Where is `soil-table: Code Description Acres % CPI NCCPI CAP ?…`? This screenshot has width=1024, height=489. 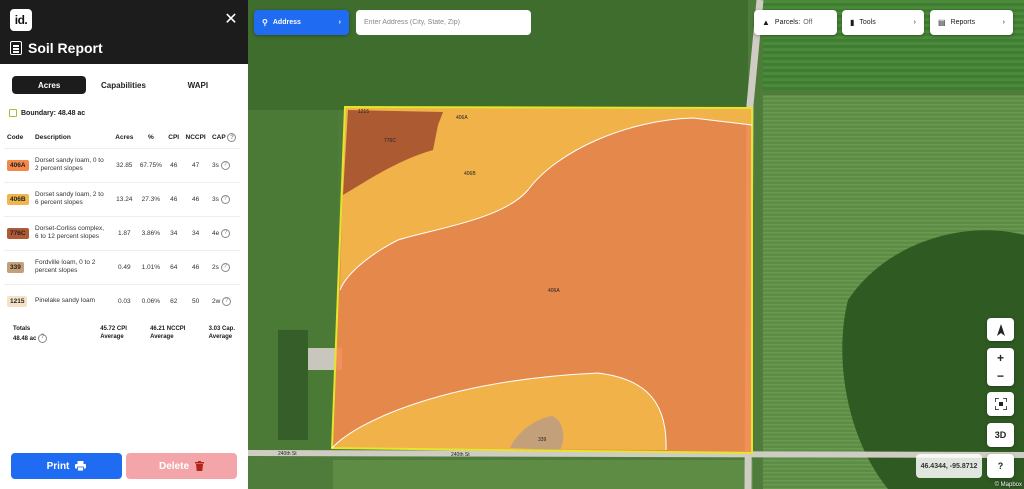 soil-table: Code Description Acres % CPI NCCPI CAP ?… is located at coordinates (122, 223).